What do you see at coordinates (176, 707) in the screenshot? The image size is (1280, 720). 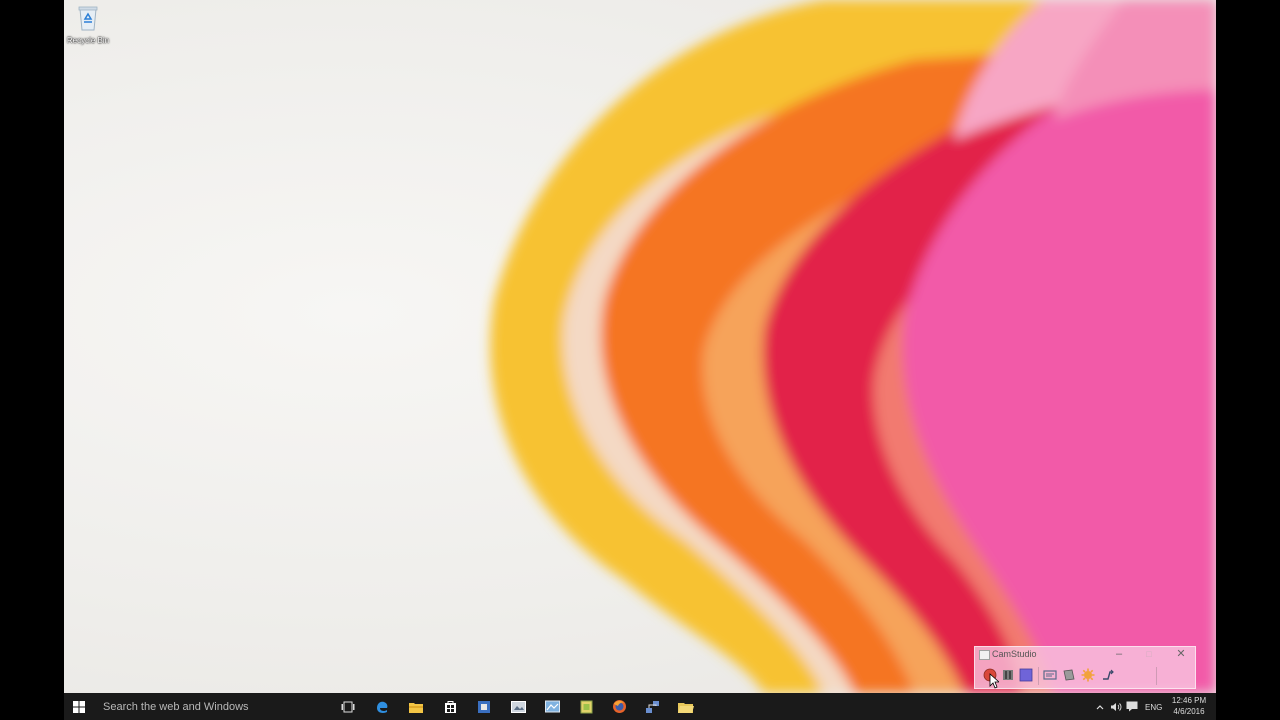 I see `search-box: Search the web and Windows` at bounding box center [176, 707].